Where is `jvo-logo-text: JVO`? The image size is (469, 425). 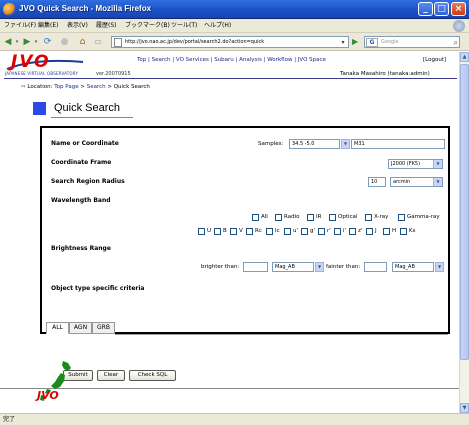
jvo-logo-text: JVO is located at coordinates (31, 62).